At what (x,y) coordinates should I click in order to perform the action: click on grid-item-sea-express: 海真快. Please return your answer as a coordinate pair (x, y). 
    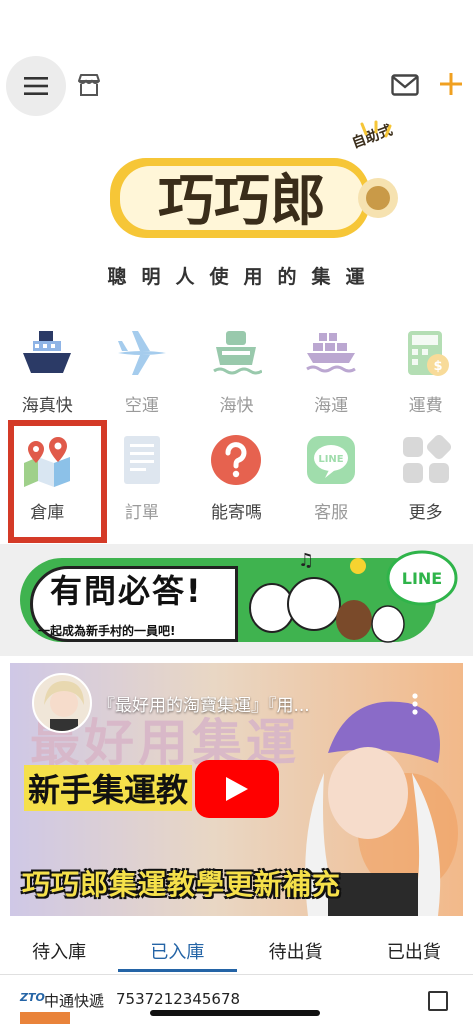
    Looking at the image, I should click on (47, 378).